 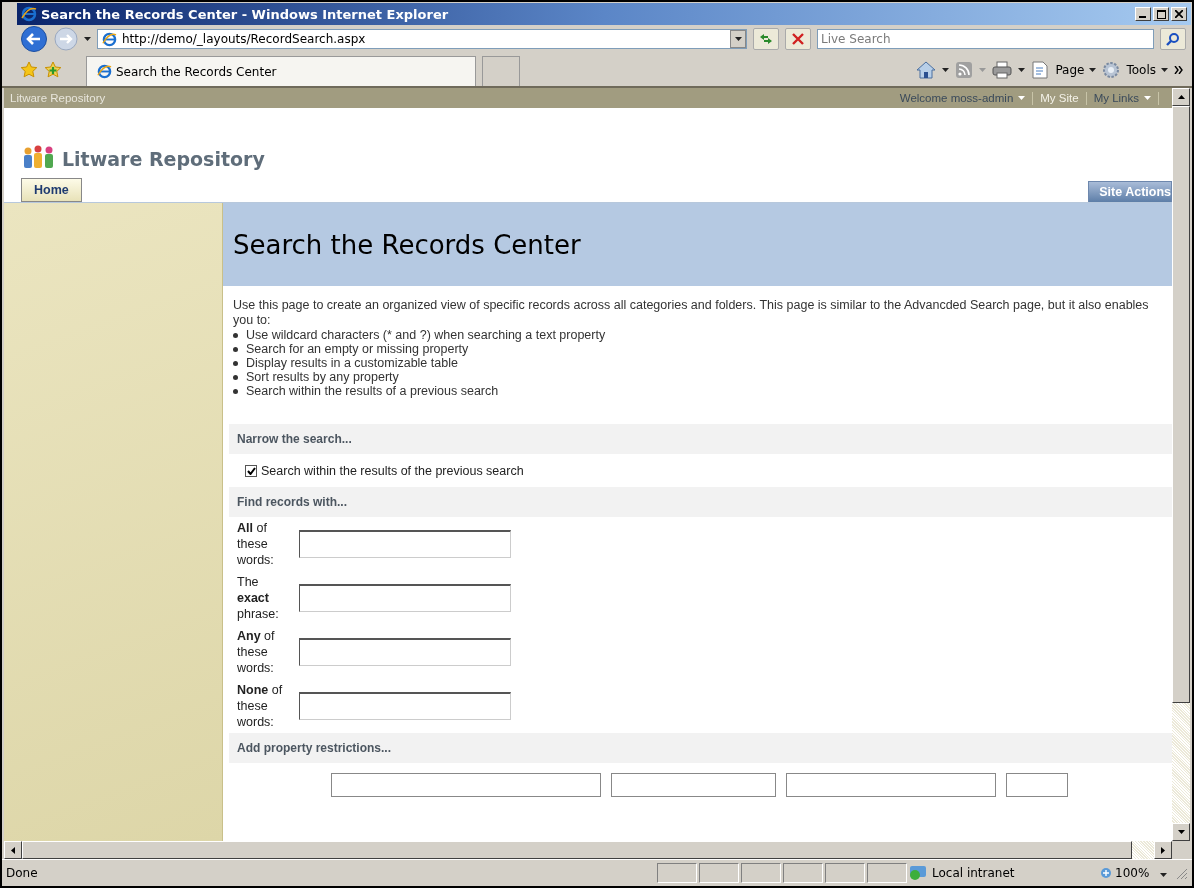 I want to click on feed-icon, so click(x=964, y=69).